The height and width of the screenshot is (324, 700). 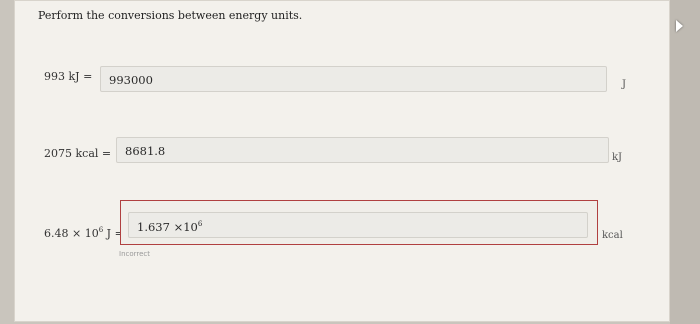 I want to click on row2-unit: kJ, so click(x=617, y=157).